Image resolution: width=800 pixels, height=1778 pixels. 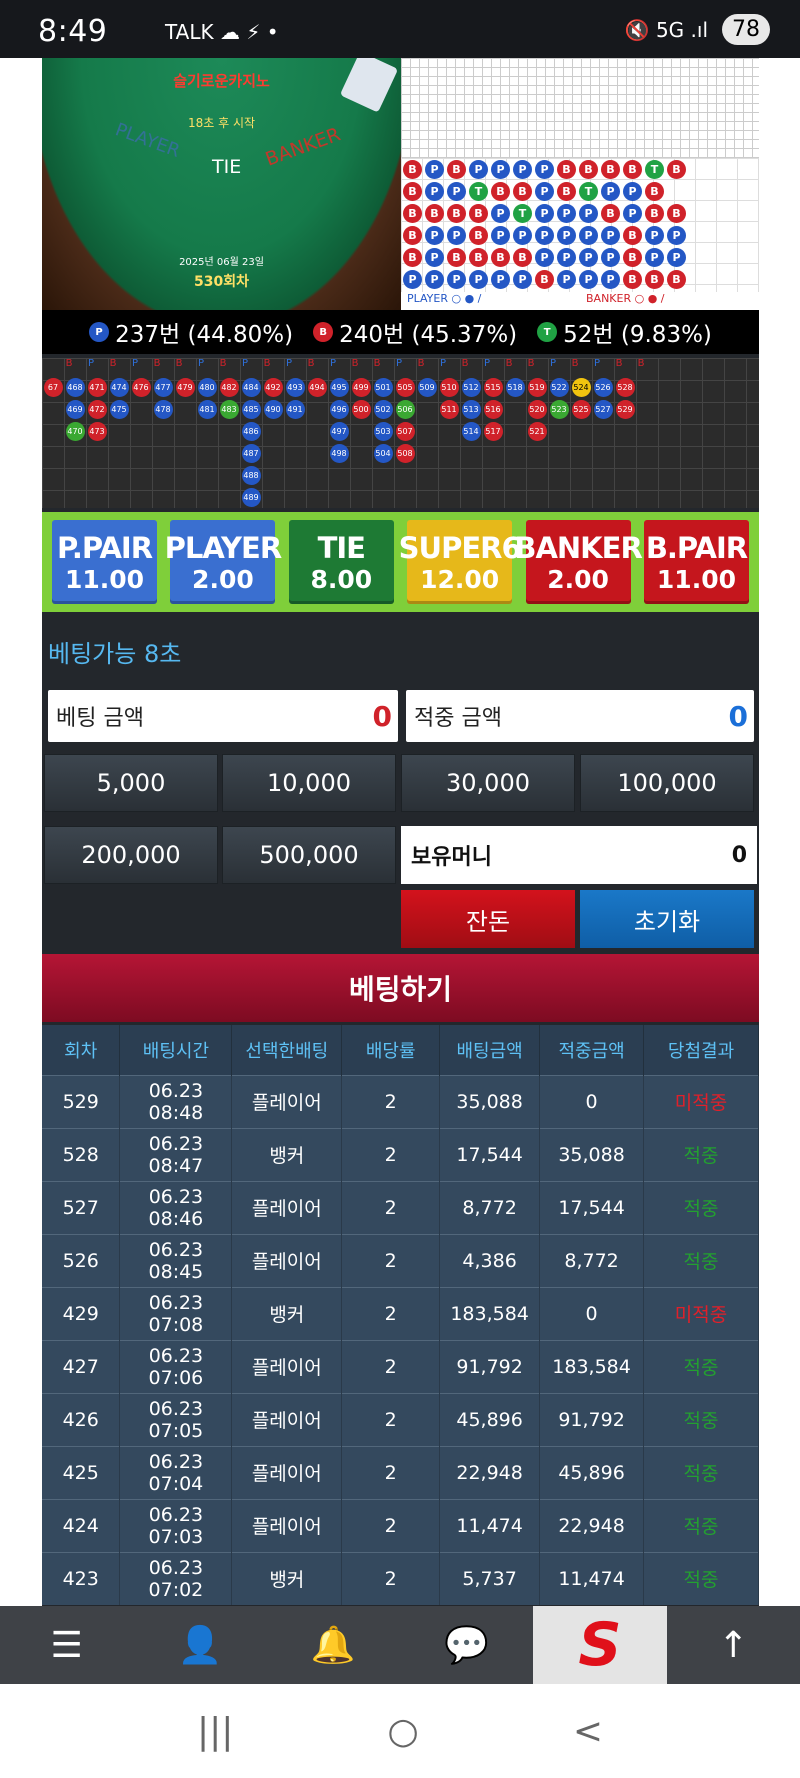 I want to click on history-round-mark: 521, so click(x=537, y=431).